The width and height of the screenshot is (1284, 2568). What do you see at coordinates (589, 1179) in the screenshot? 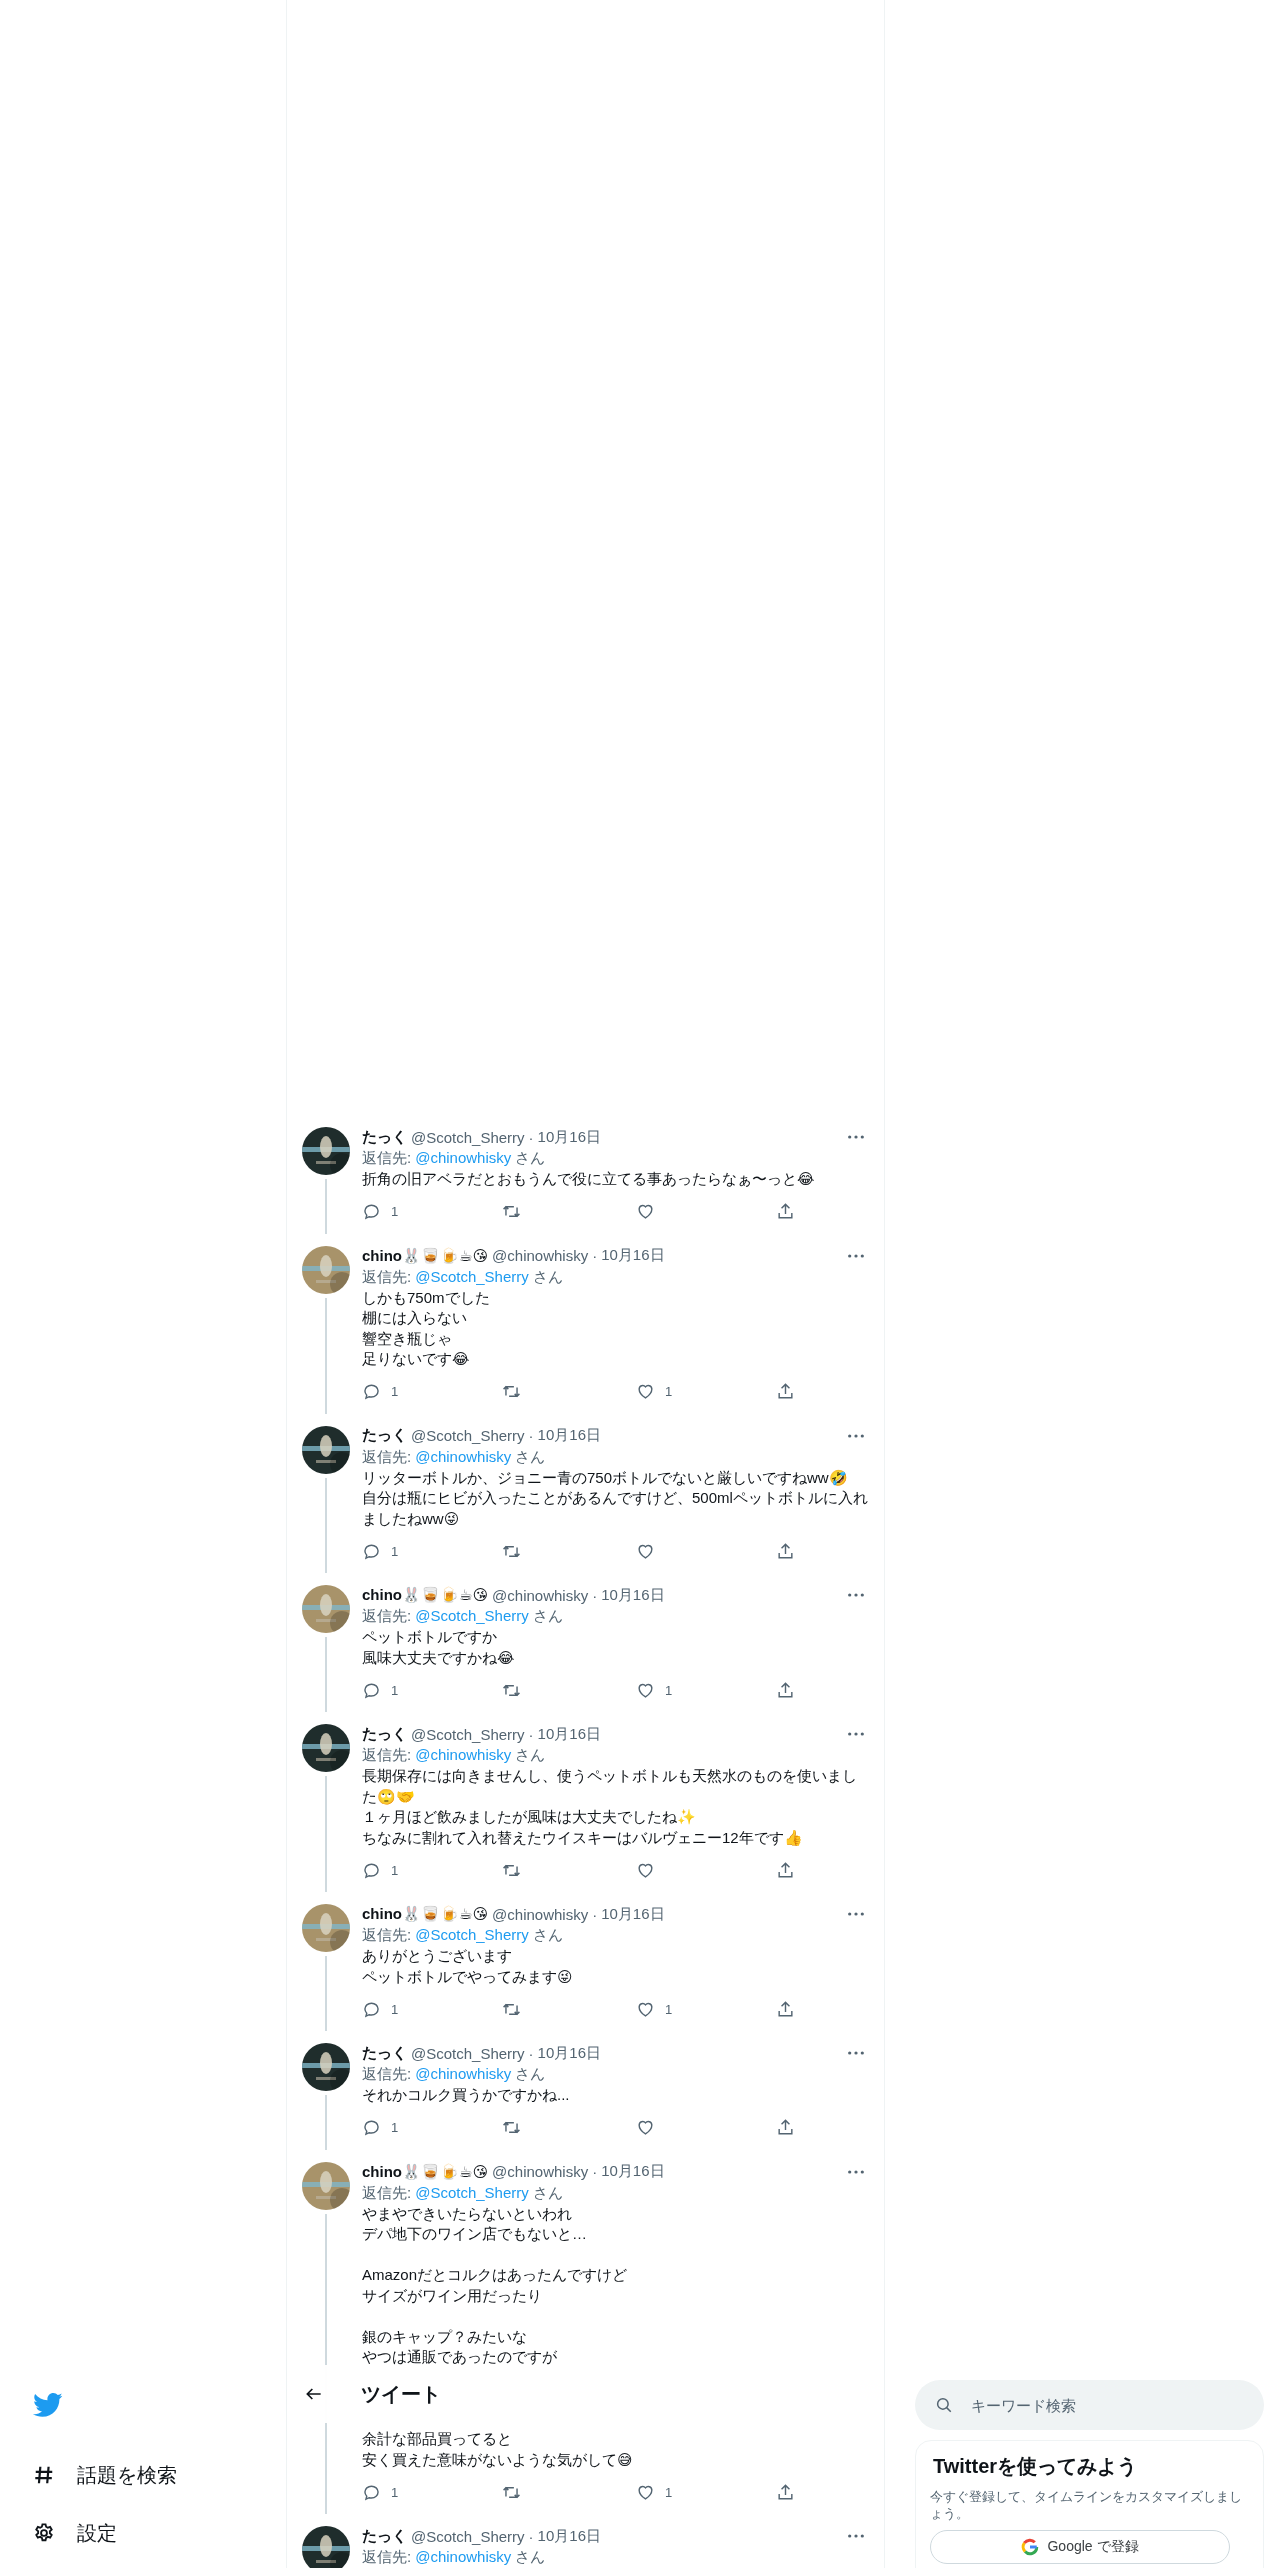
I see `tweet-text: 折角の旧アベラだとおもうんで役に立てる事あったらなぁ〜っと😂` at bounding box center [589, 1179].